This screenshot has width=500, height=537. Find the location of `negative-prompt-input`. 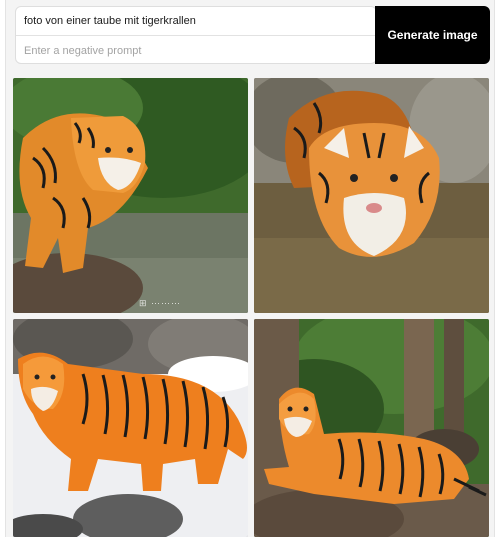

negative-prompt-input is located at coordinates (196, 50).